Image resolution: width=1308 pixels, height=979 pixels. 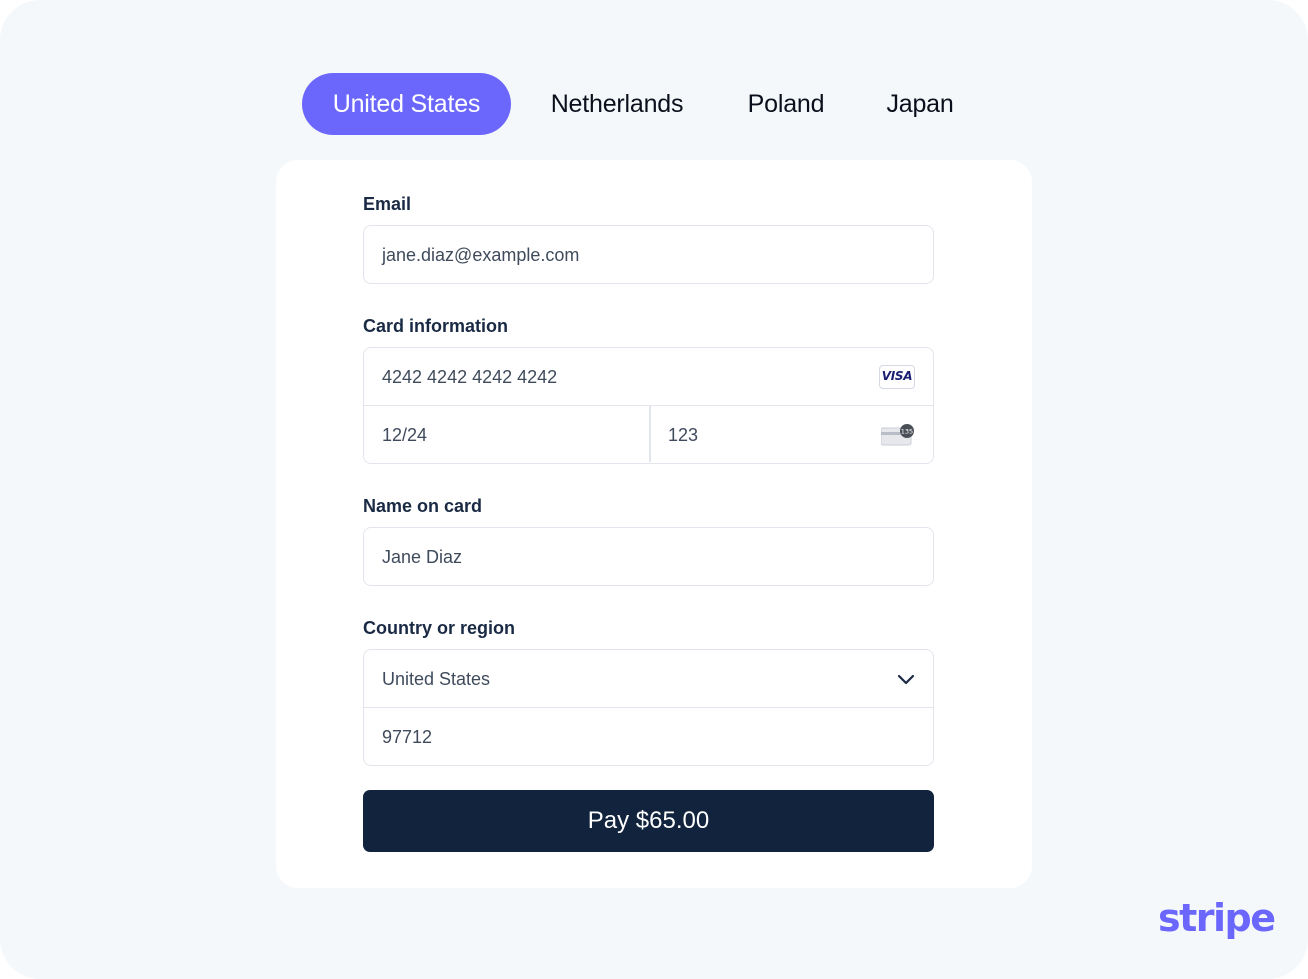 I want to click on tab-japan: Japan, so click(x=920, y=104).